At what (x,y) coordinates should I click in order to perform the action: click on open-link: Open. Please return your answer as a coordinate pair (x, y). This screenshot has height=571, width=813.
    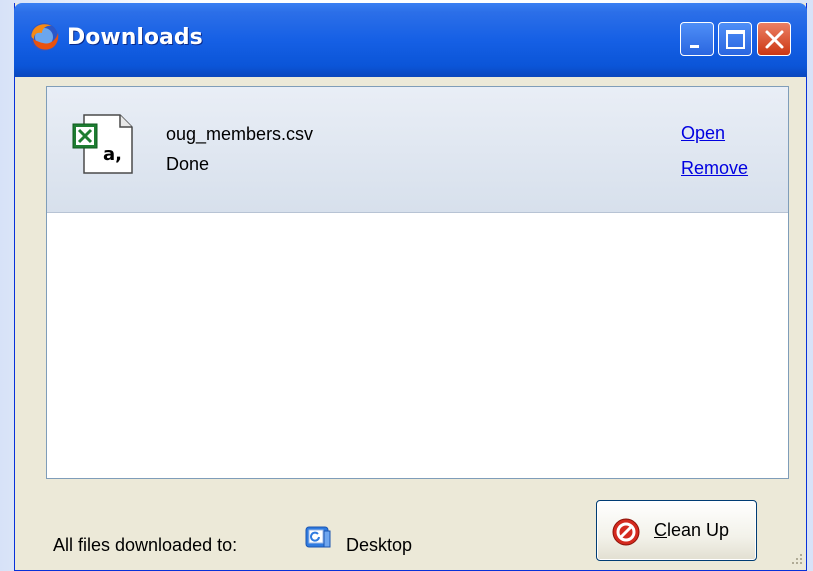
    Looking at the image, I should click on (703, 133).